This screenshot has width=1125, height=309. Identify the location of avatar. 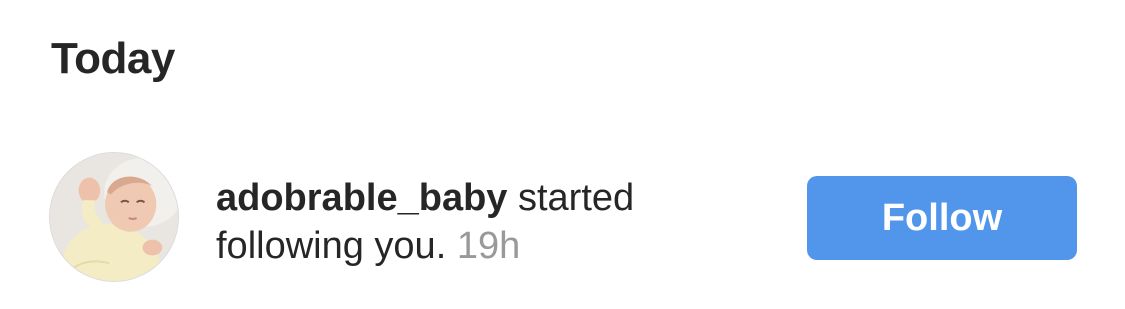
(114, 217).